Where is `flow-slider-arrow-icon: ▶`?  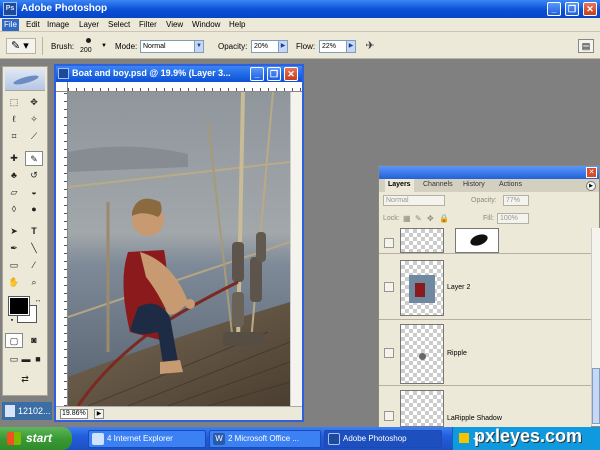
flow-slider-arrow-icon: ▶ is located at coordinates (351, 46).